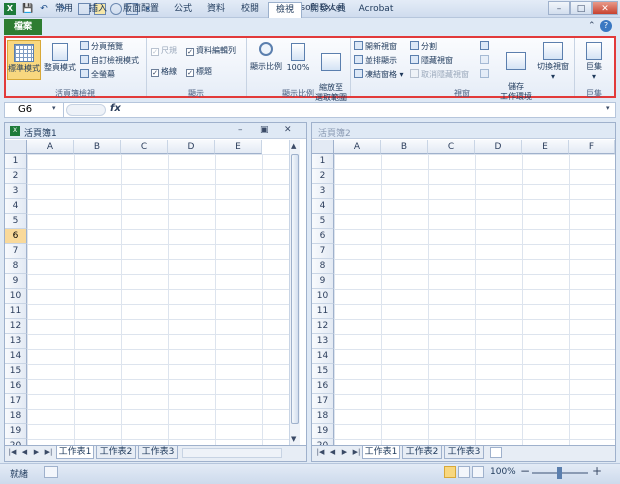 The height and width of the screenshot is (484, 620). What do you see at coordinates (293, 146) in the screenshot?
I see `scroll-up-icon: ▲` at bounding box center [293, 146].